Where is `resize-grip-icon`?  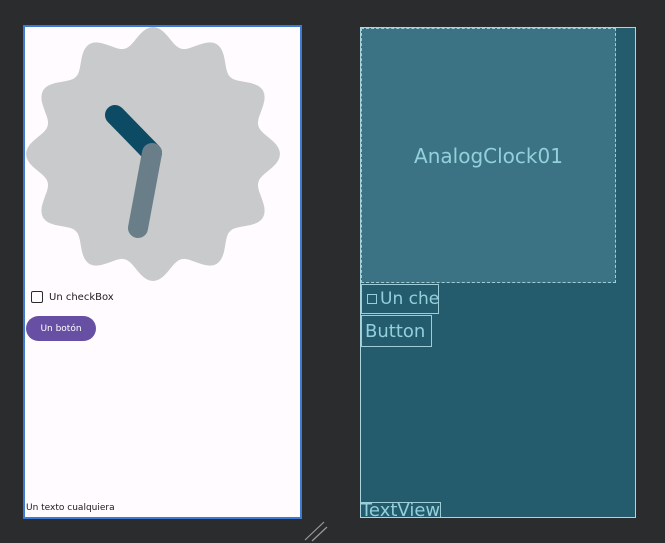
resize-grip-icon is located at coordinates (315, 531).